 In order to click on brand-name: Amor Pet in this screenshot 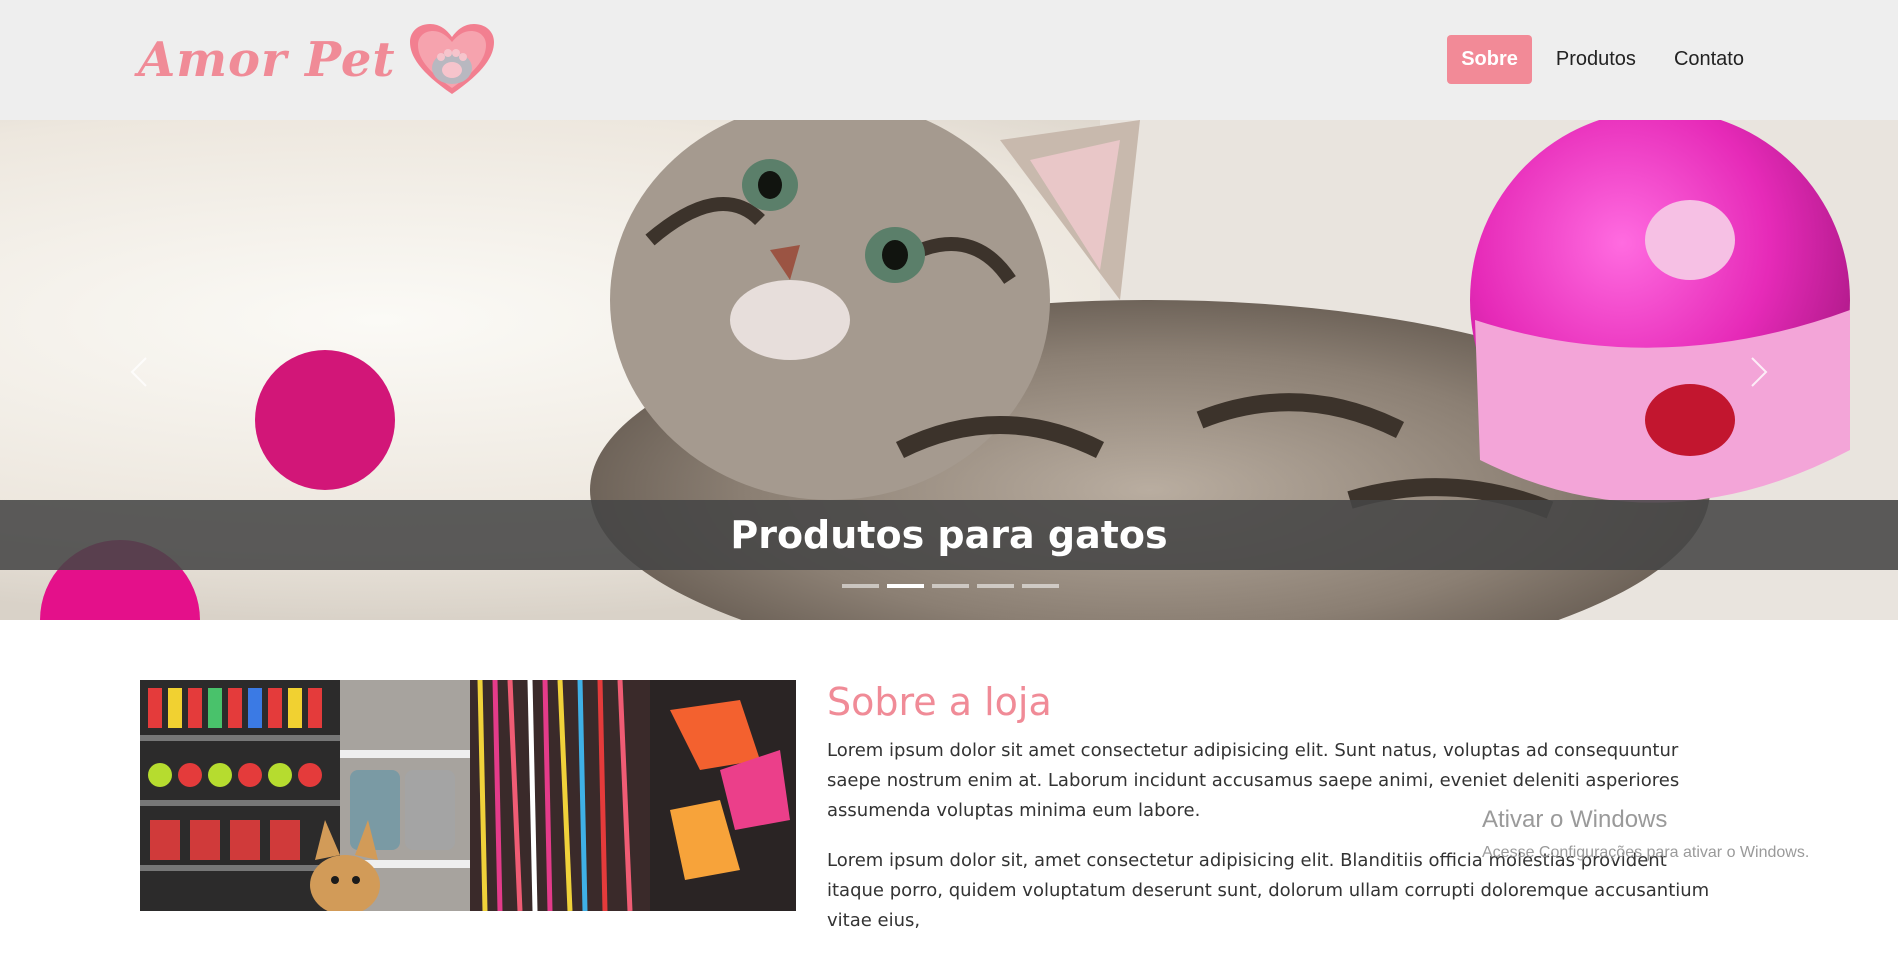, I will do `click(267, 60)`.